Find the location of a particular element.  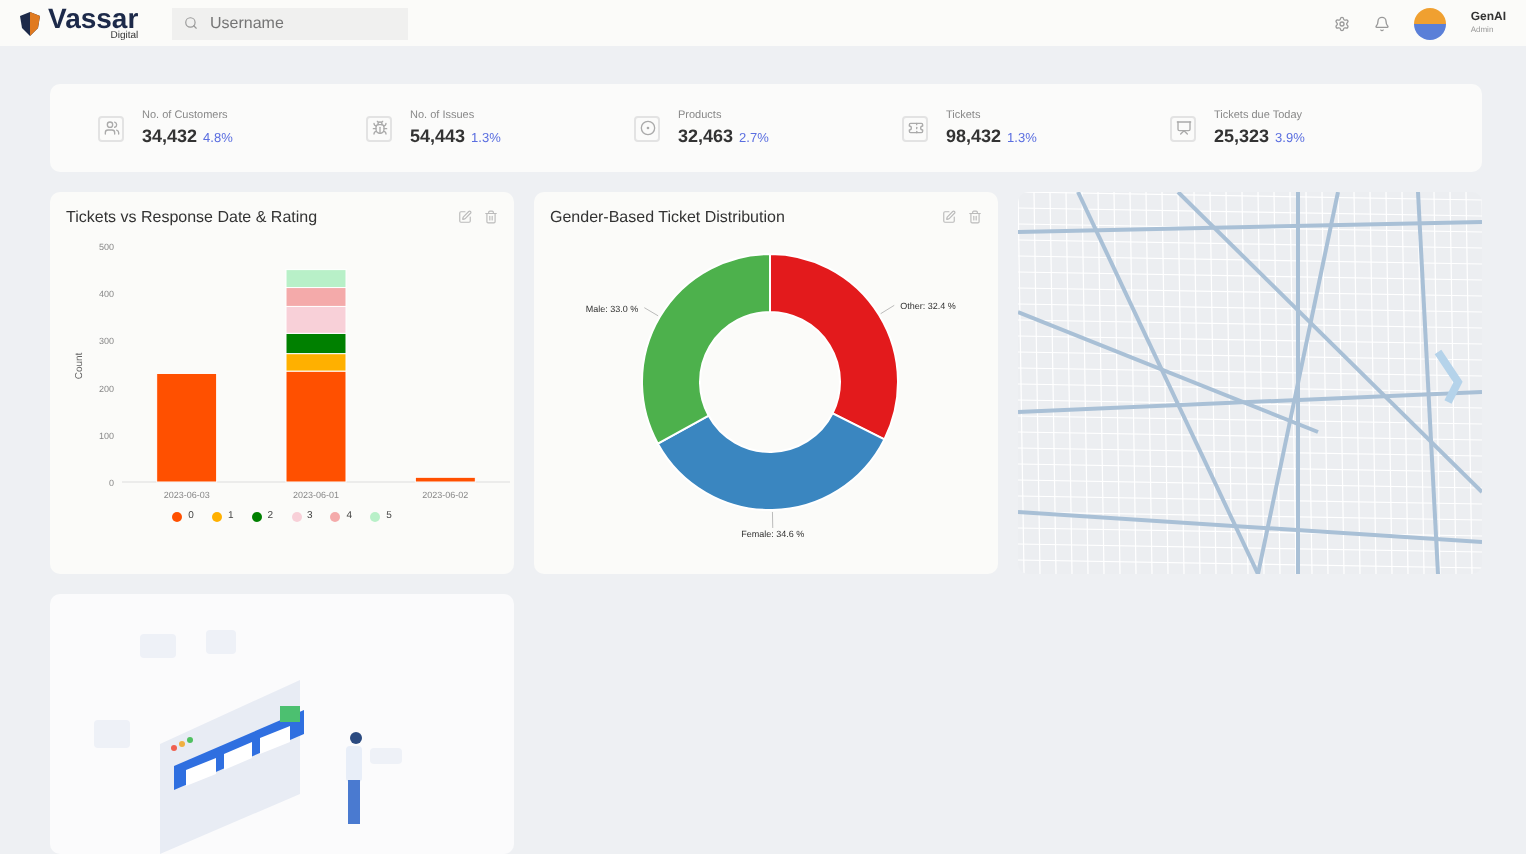

brand-name: Vassar is located at coordinates (93, 18).